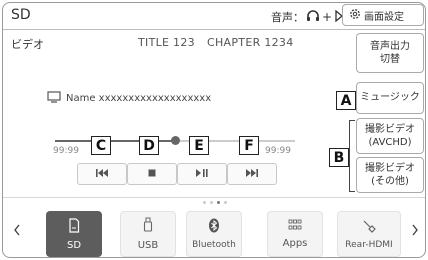  What do you see at coordinates (390, 168) in the screenshot?
I see `camera-other-line1: 撮影ビデオ` at bounding box center [390, 168].